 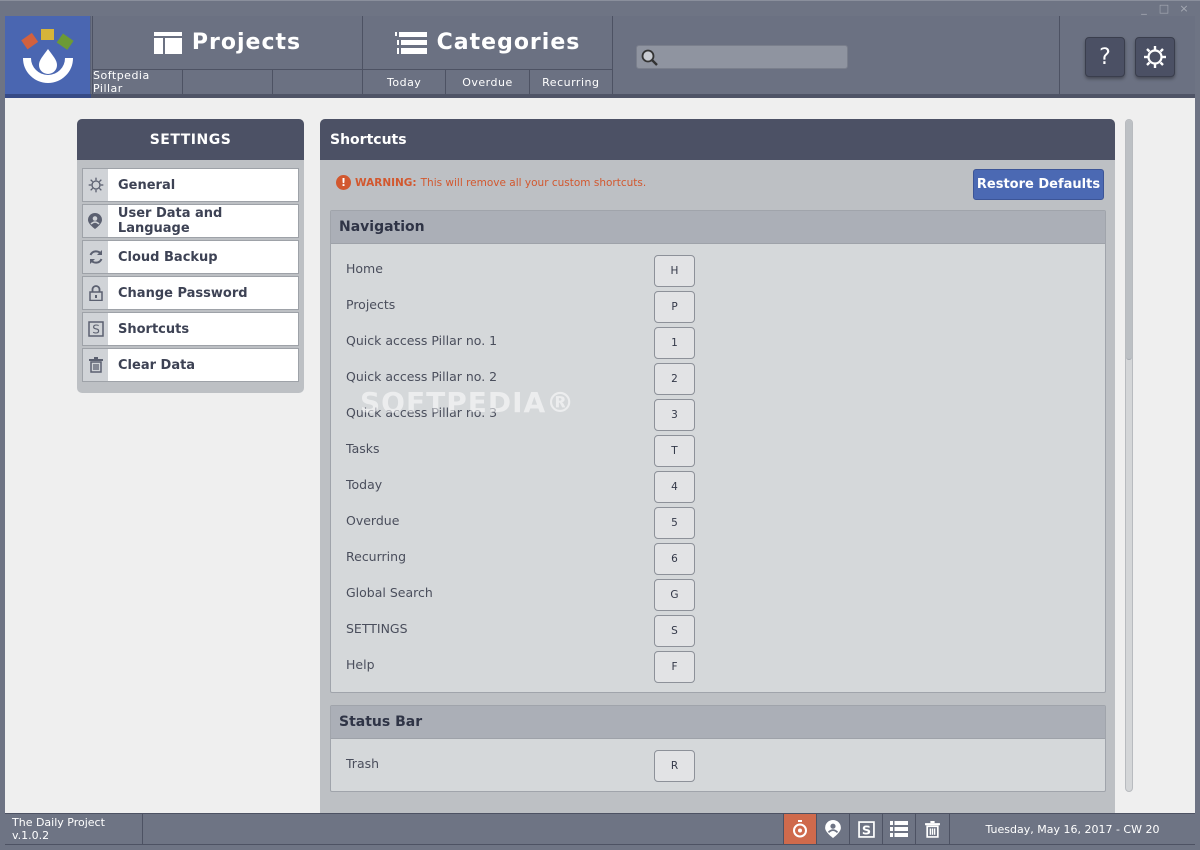 What do you see at coordinates (422, 376) in the screenshot?
I see `shortcut-name: Quick access Pillar no. 2` at bounding box center [422, 376].